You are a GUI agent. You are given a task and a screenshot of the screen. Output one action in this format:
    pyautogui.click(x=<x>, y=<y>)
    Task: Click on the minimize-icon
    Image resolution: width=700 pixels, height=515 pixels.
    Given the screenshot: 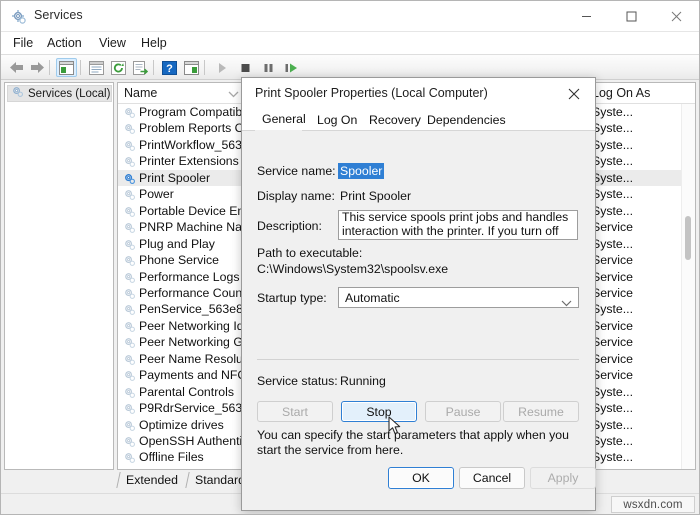 What is the action you would take?
    pyautogui.click(x=586, y=16)
    